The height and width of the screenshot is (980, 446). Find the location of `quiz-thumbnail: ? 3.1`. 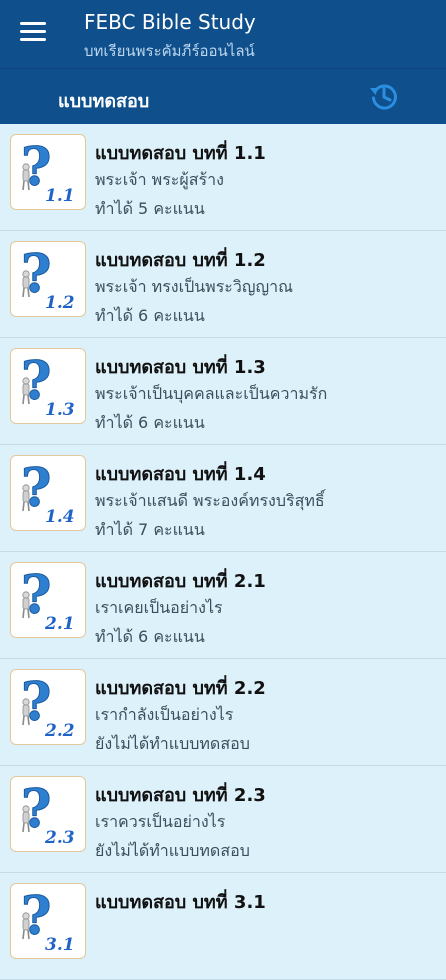

quiz-thumbnail: ? 3.1 is located at coordinates (48, 921).